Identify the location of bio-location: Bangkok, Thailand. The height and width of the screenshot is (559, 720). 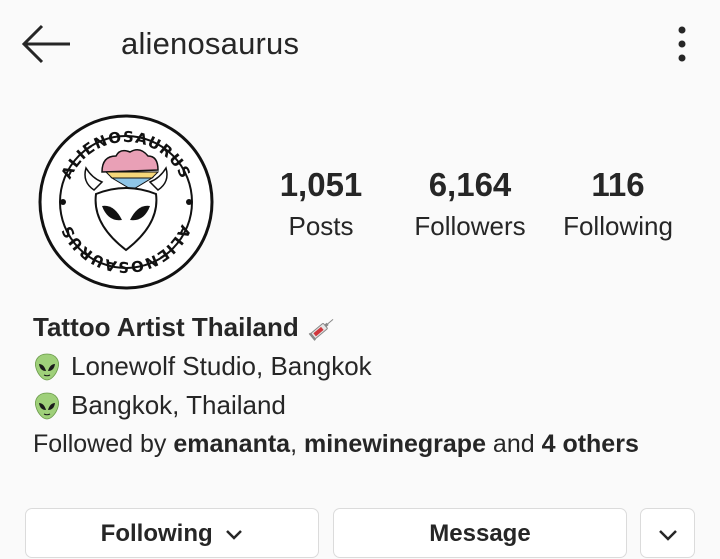
(178, 405).